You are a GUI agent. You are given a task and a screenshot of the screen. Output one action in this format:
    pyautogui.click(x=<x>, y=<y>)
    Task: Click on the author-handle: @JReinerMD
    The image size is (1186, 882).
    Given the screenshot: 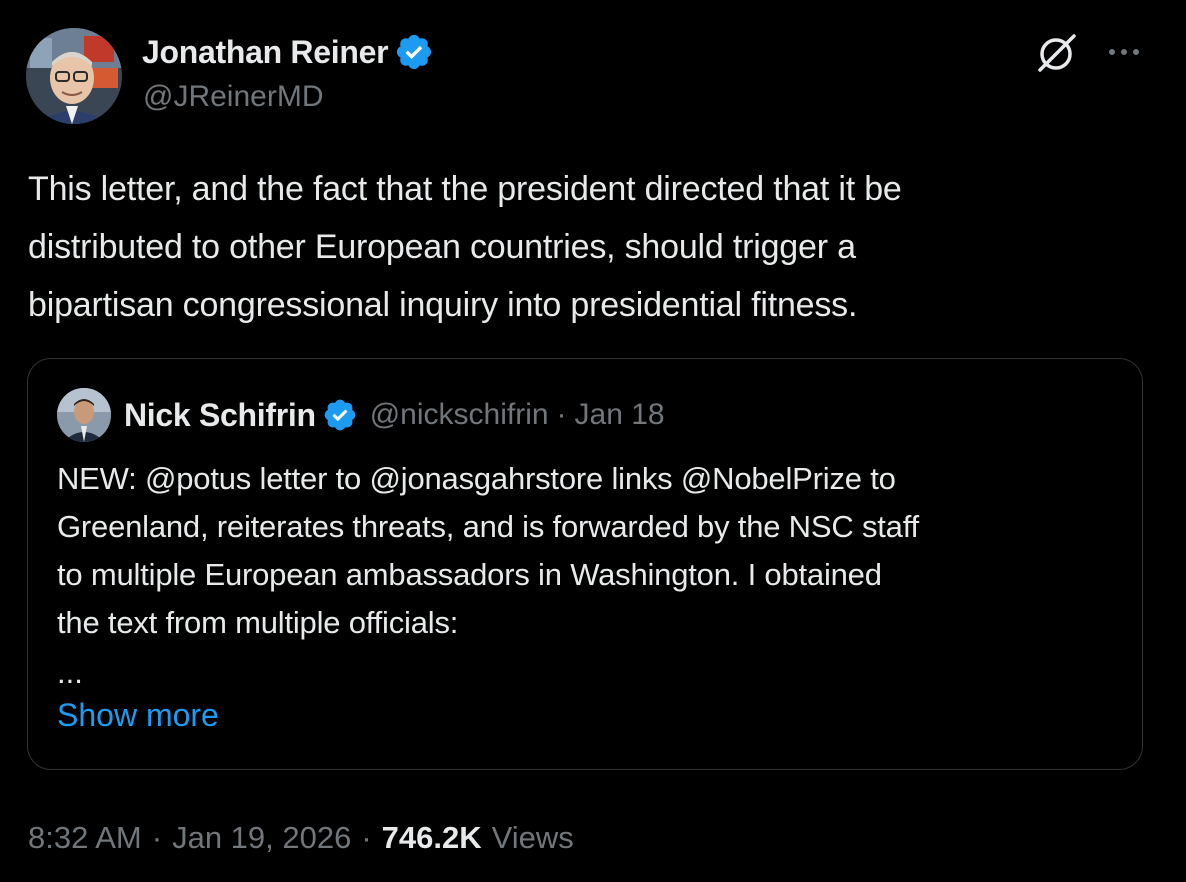 What is the action you would take?
    pyautogui.click(x=233, y=97)
    